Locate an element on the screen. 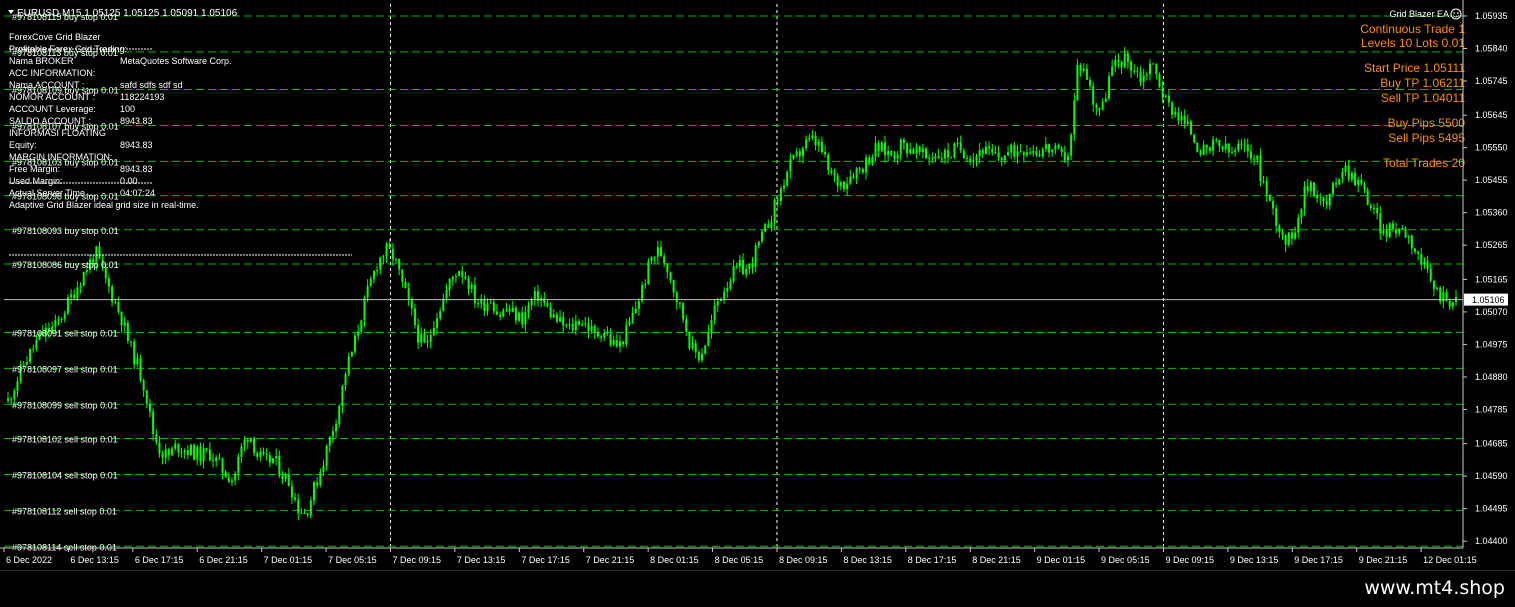 The width and height of the screenshot is (1515, 607). info-panel-line: MARGIN INFORMATION: is located at coordinates (60, 157).